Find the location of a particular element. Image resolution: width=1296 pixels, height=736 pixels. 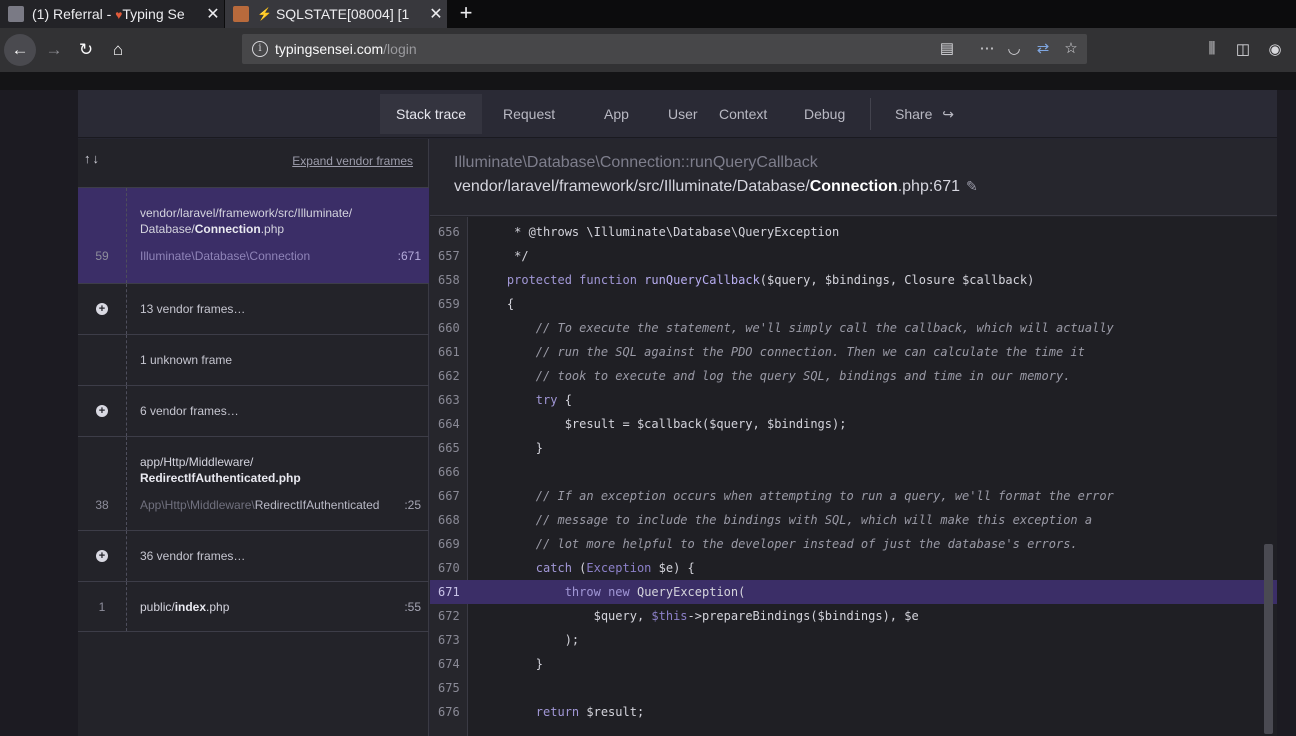

tab-request: Request is located at coordinates (529, 114).